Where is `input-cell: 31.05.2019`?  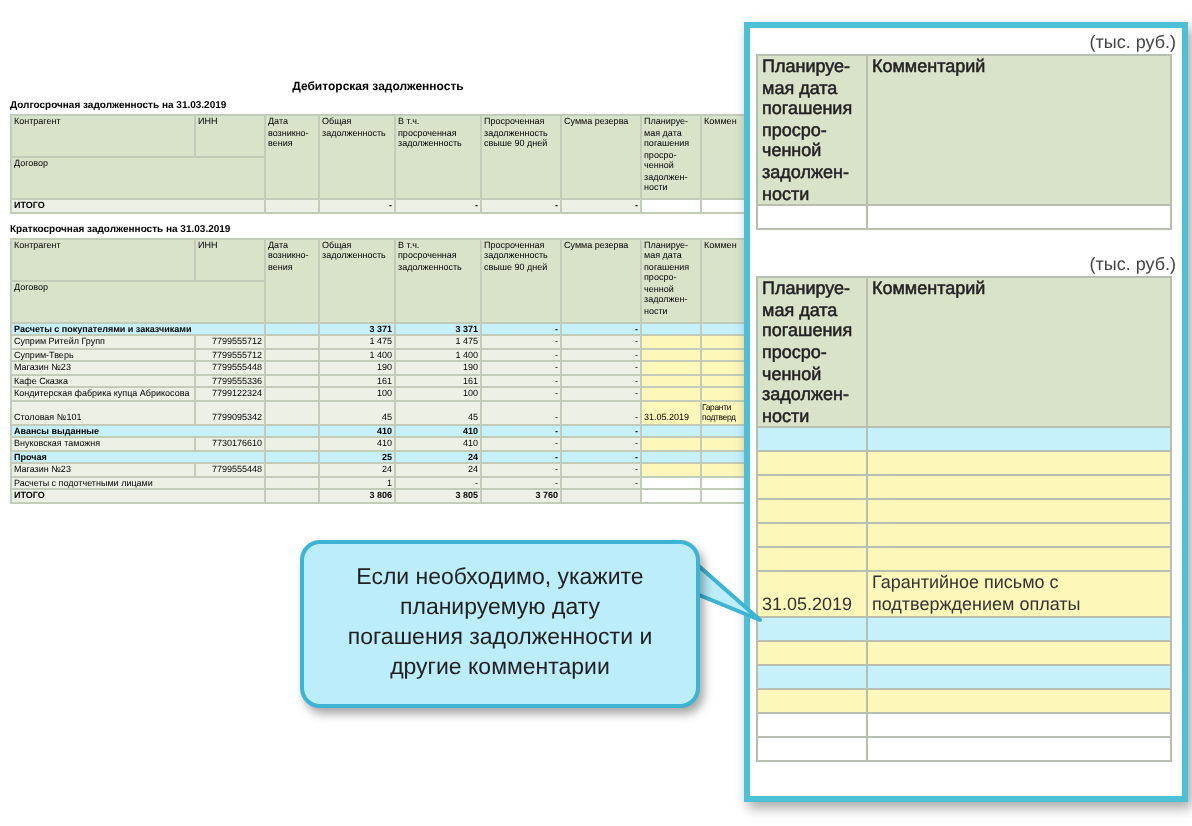
input-cell: 31.05.2019 is located at coordinates (812, 593).